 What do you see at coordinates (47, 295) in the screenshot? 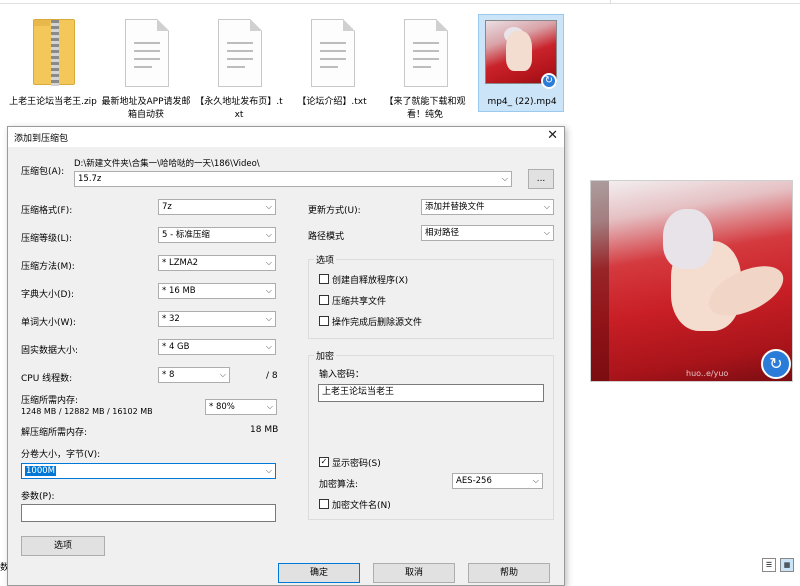
I see `dict-label: 字典大小(D):` at bounding box center [47, 295].